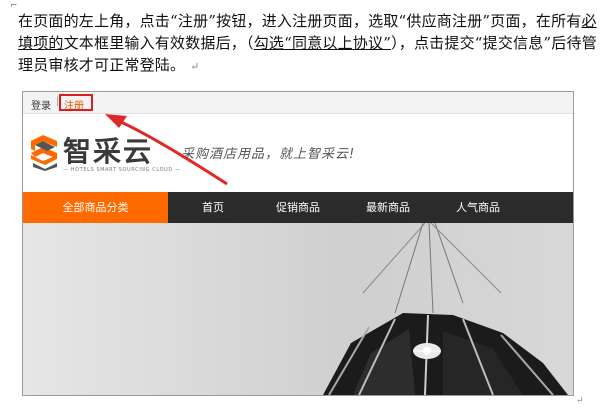  I want to click on red-arrow-annotation-icon, so click(166, 150).